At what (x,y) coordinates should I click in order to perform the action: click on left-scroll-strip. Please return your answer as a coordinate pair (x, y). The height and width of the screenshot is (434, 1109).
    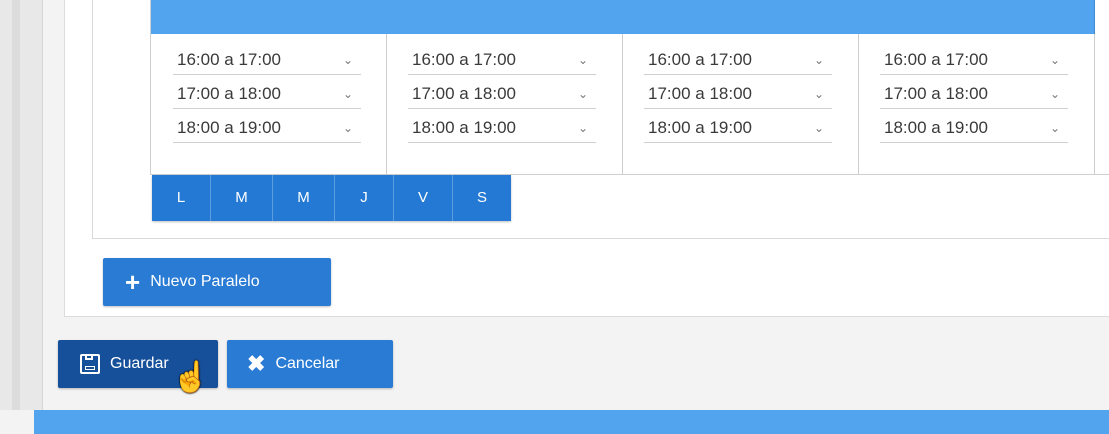
    Looking at the image, I should click on (21, 205).